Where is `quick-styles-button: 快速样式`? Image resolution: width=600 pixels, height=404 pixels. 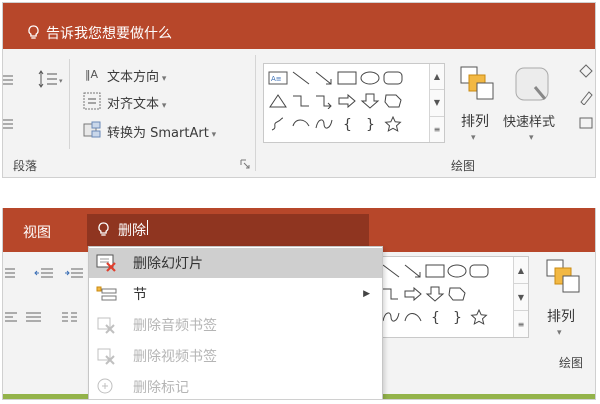
quick-styles-button: 快速样式 is located at coordinates (529, 120).